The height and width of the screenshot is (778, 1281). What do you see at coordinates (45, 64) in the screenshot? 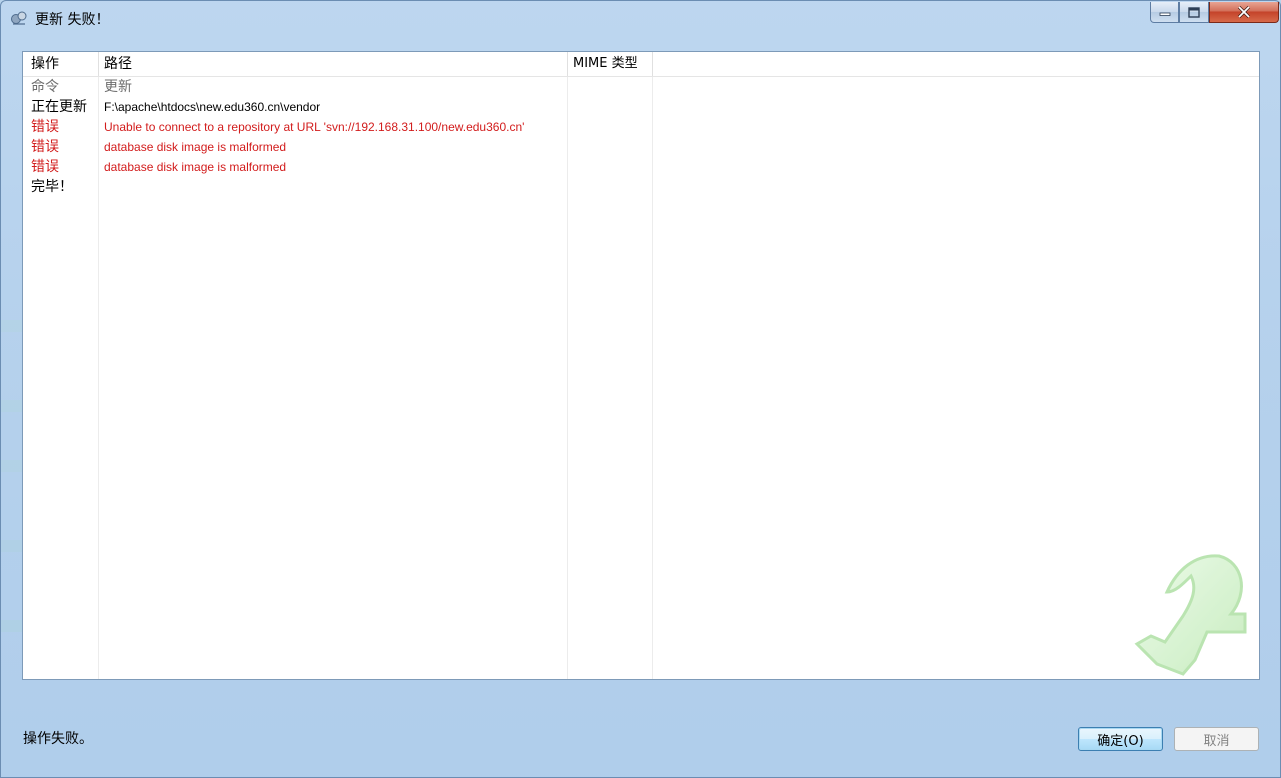
I see `column-header-action: 操作` at bounding box center [45, 64].